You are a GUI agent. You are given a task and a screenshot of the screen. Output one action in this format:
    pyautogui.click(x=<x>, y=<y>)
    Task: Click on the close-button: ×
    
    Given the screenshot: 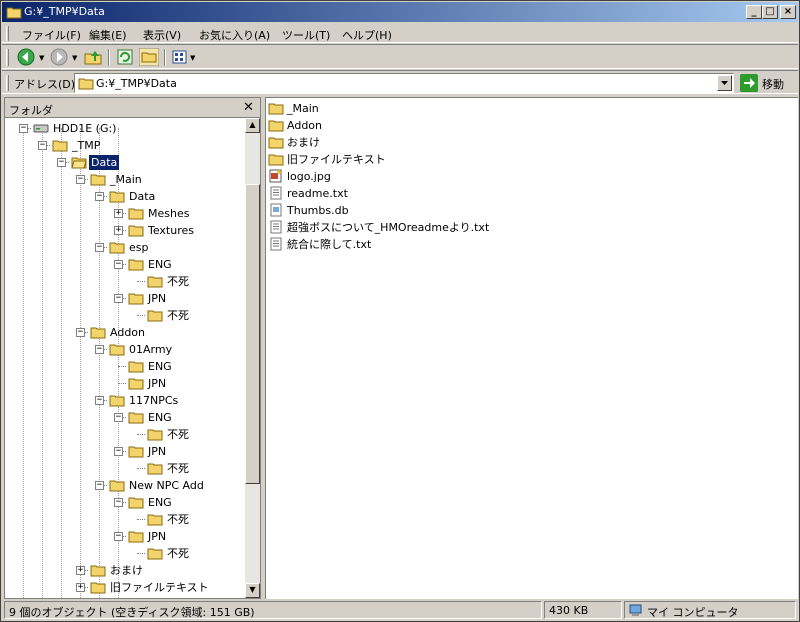 What is the action you would take?
    pyautogui.click(x=788, y=12)
    